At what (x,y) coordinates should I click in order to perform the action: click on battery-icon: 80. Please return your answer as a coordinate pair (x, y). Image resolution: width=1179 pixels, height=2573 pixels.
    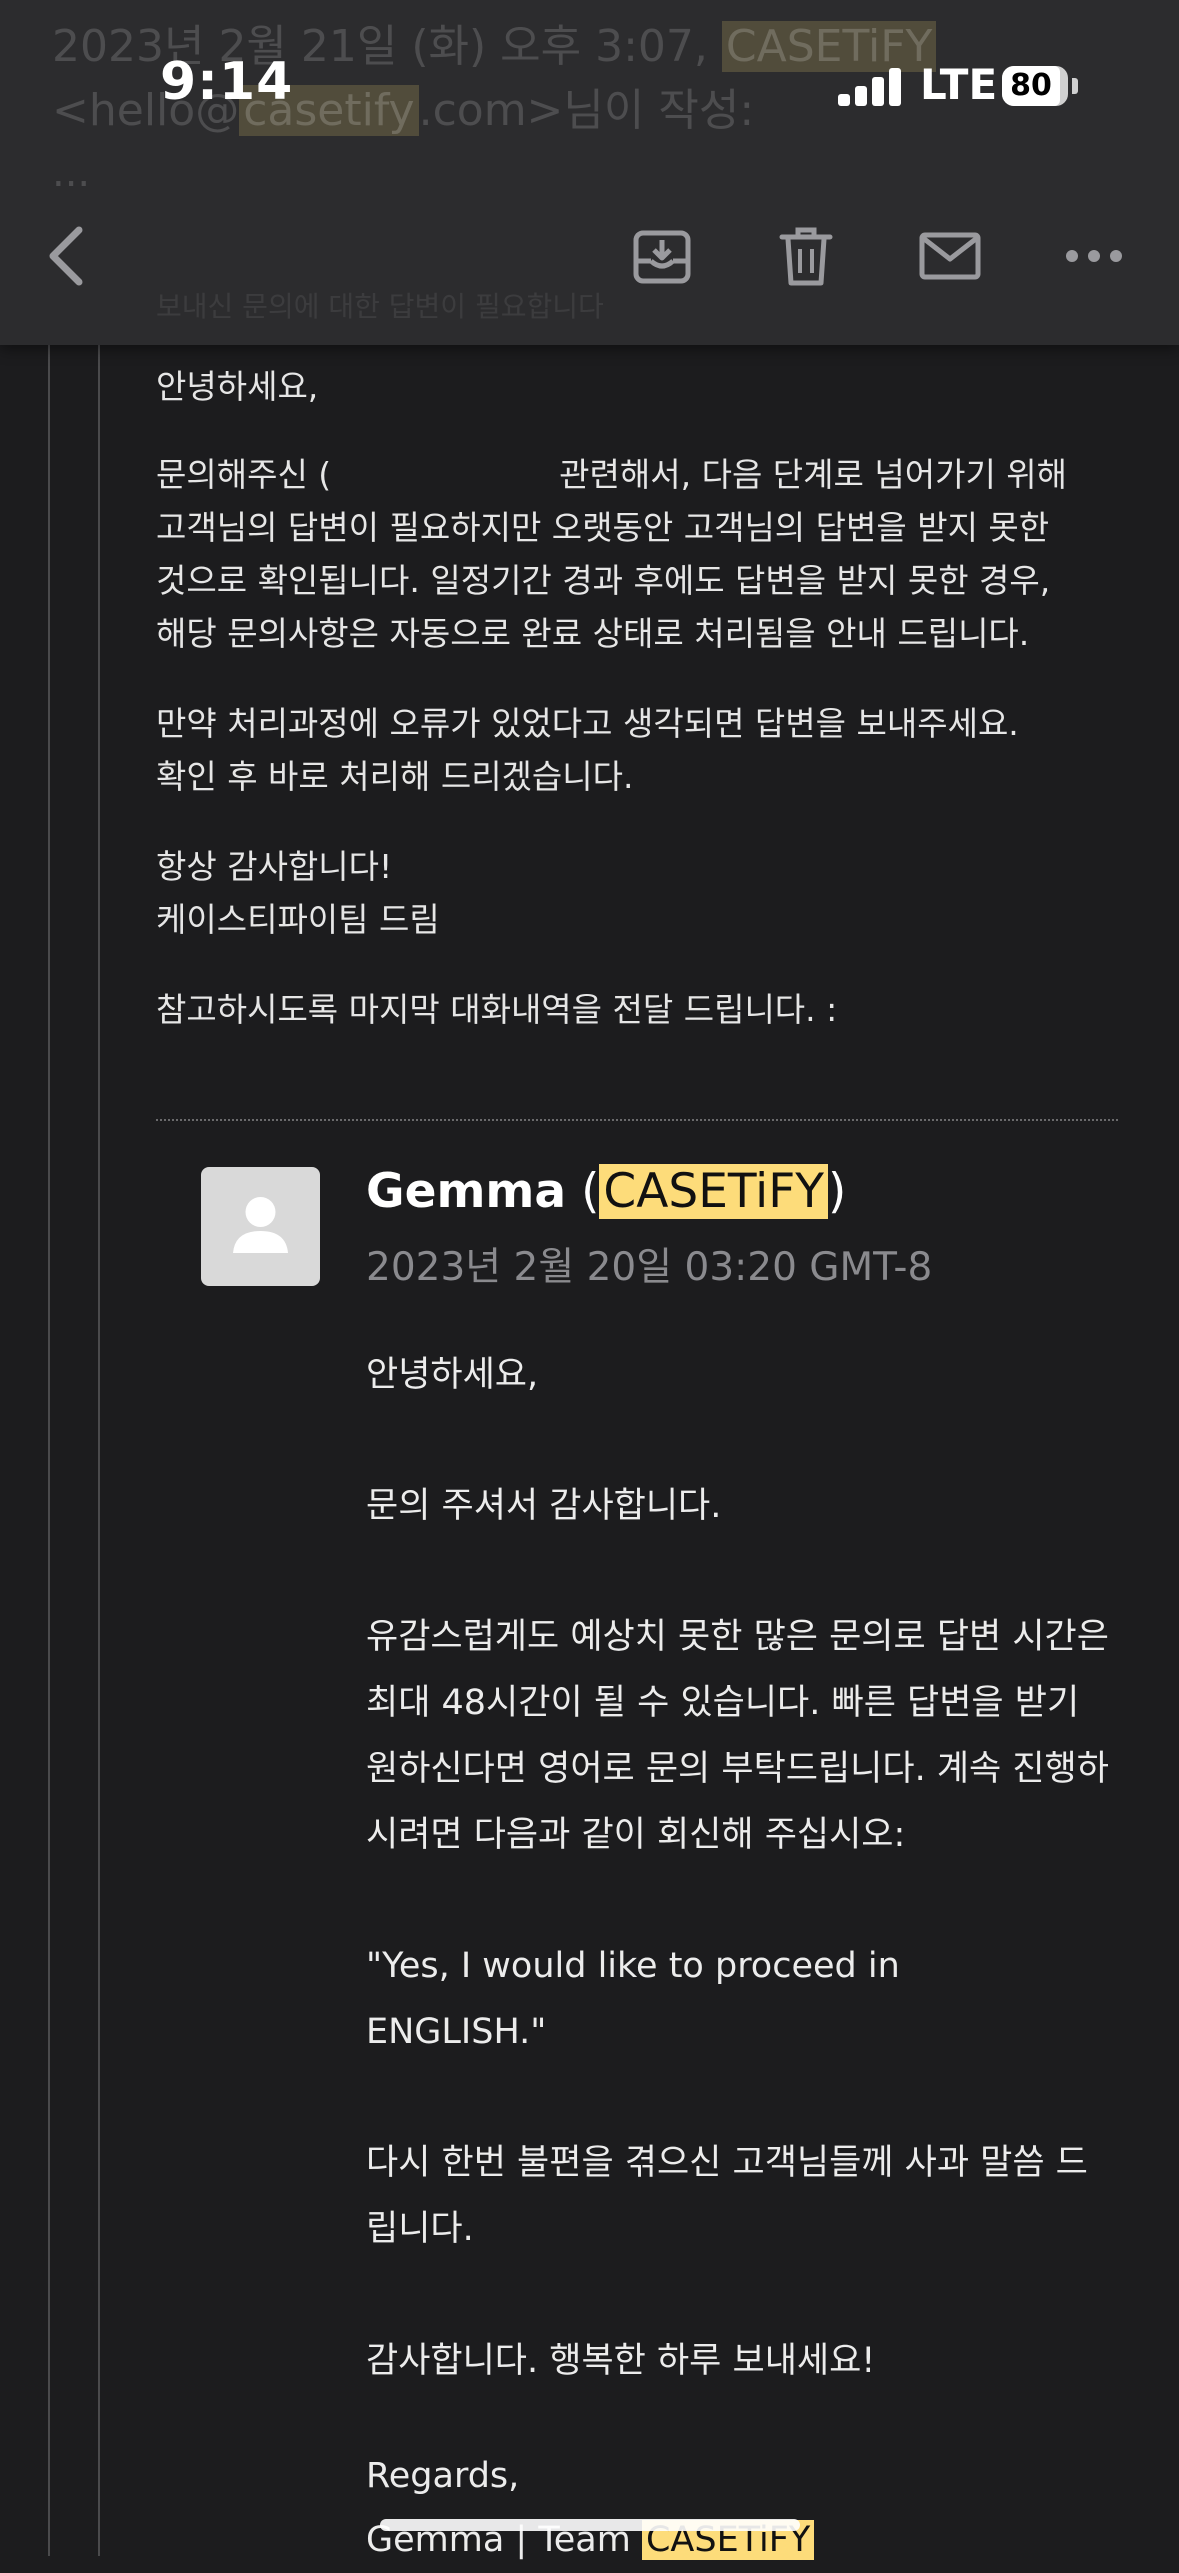
    Looking at the image, I should click on (1035, 86).